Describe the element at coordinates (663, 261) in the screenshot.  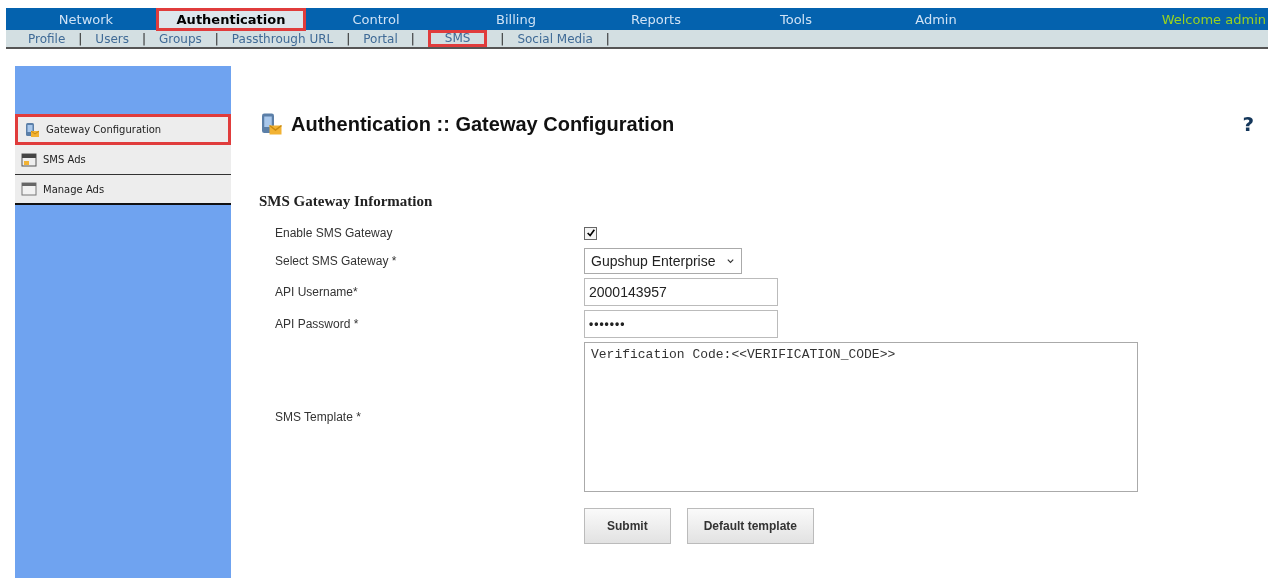
I see `gateway-dropdown: Gupshup Enterprise` at that location.